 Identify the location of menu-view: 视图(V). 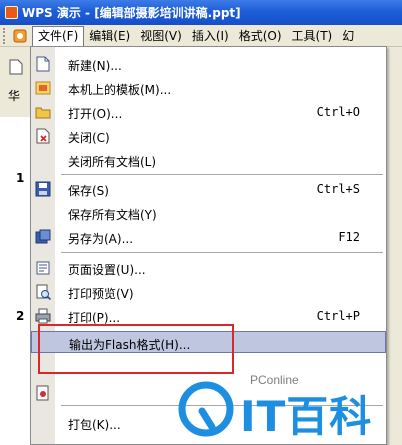
(161, 36).